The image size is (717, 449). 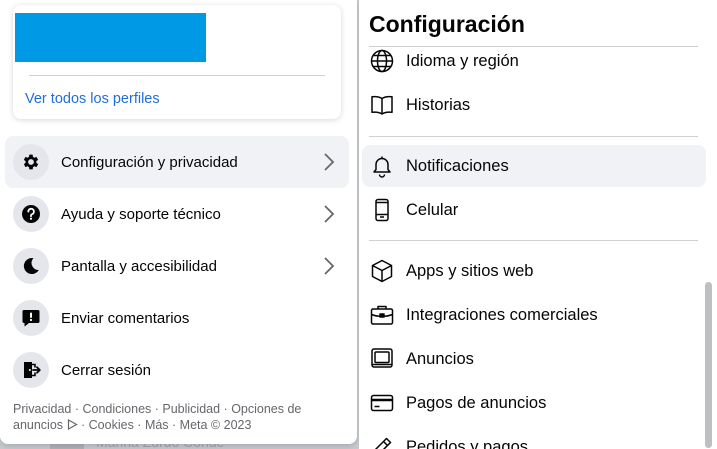 What do you see at coordinates (382, 61) in the screenshot?
I see `globe-icon` at bounding box center [382, 61].